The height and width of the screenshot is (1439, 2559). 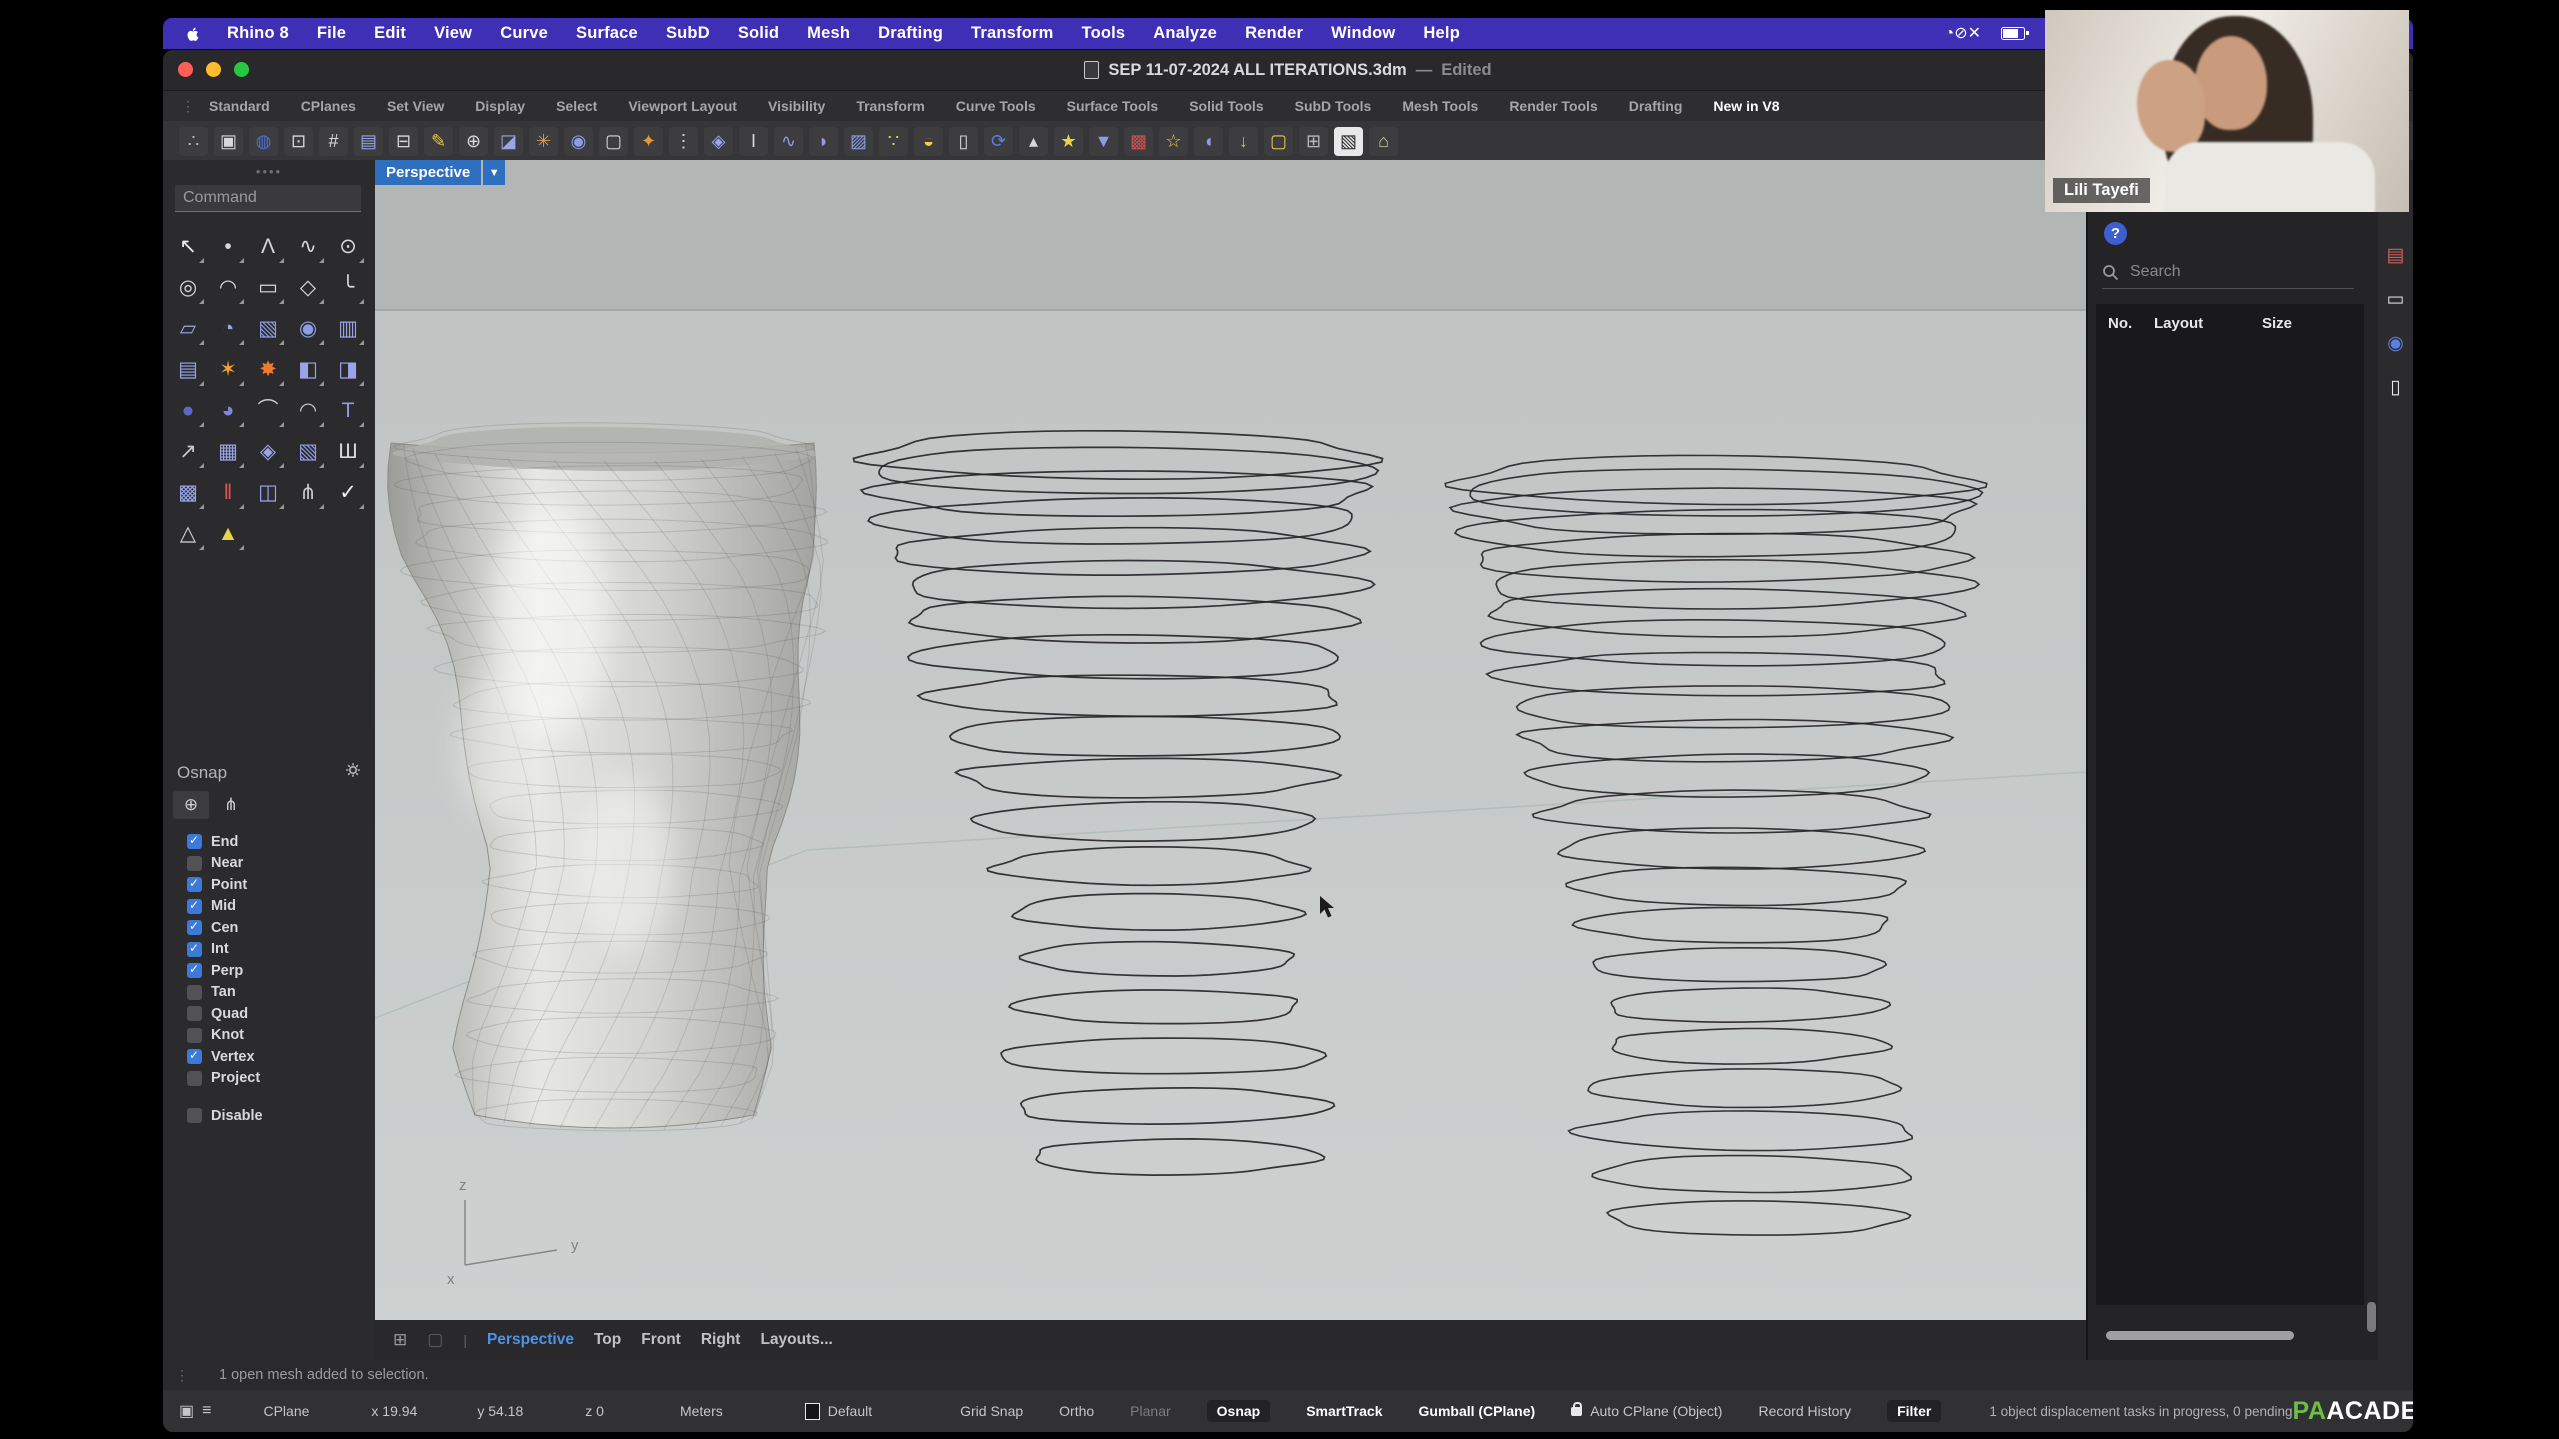 I want to click on curve-tool-icon: ∿, so click(x=308, y=246).